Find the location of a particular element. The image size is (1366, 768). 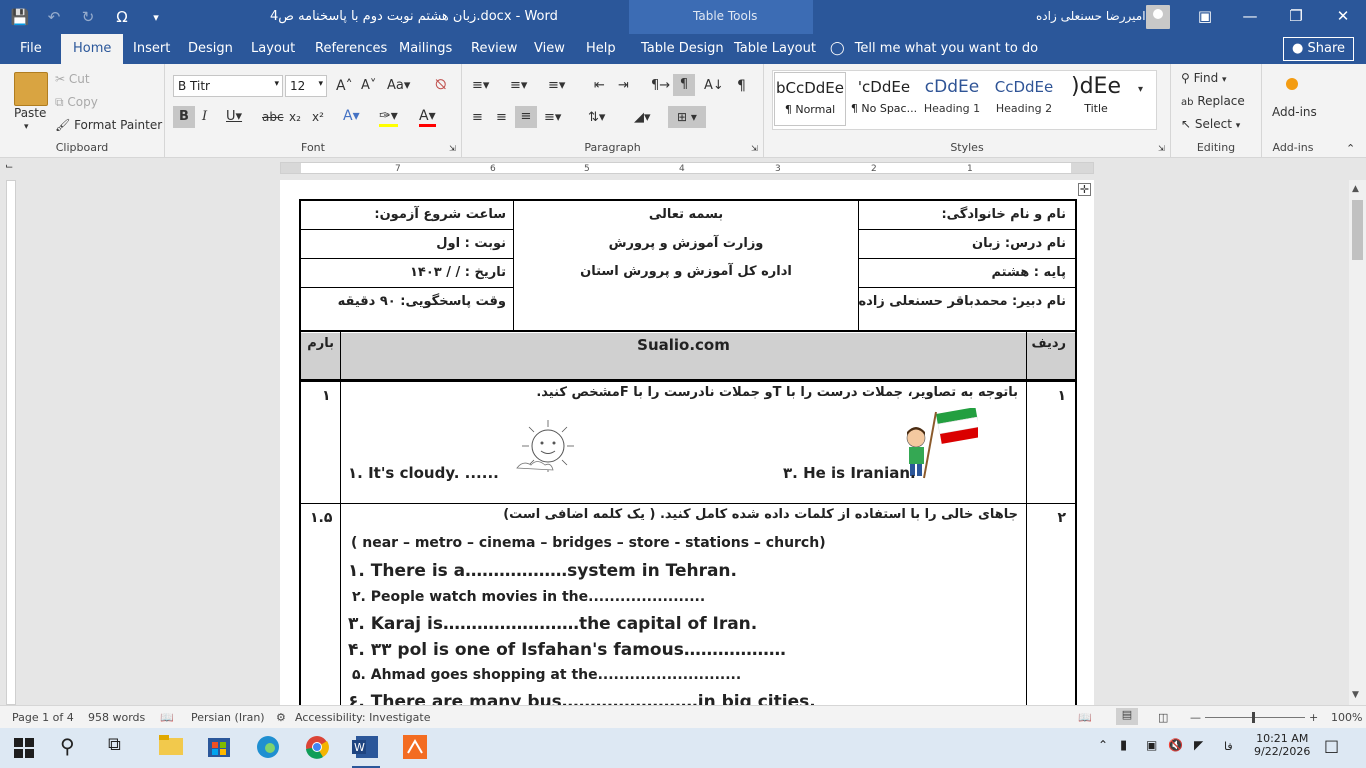

font-color-icon: A▾ is located at coordinates (427, 117).